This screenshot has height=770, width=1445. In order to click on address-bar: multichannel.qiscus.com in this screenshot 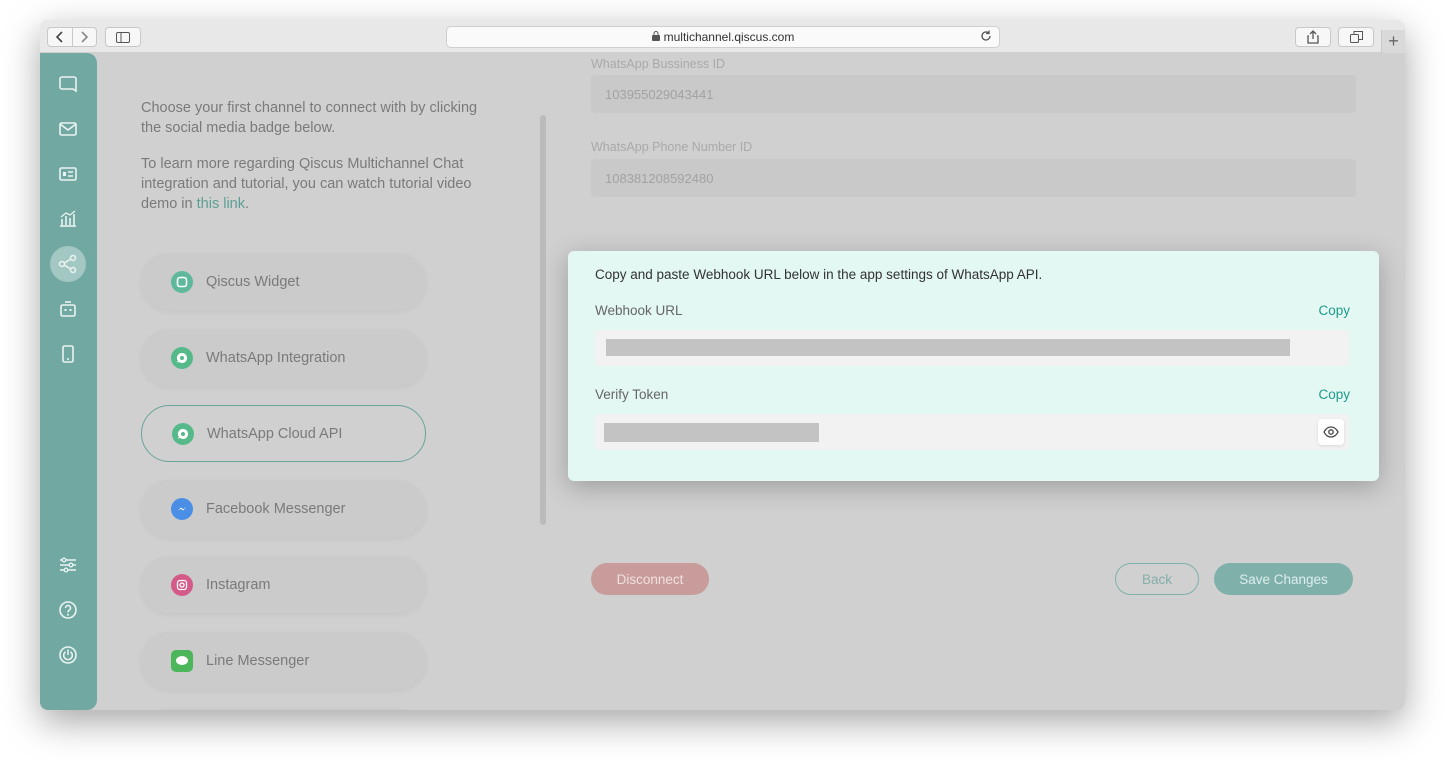, I will do `click(723, 37)`.